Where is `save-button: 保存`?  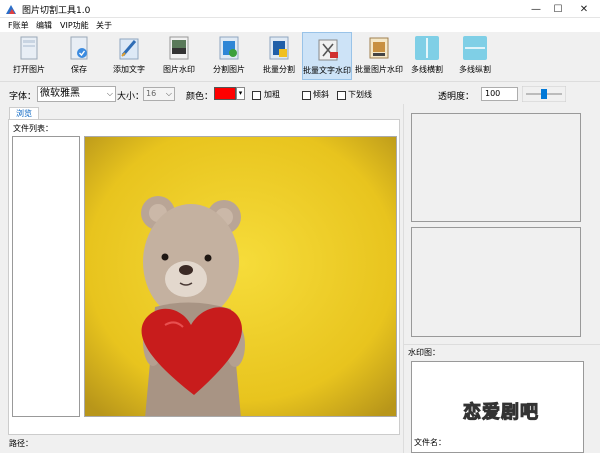 save-button: 保存 is located at coordinates (79, 56).